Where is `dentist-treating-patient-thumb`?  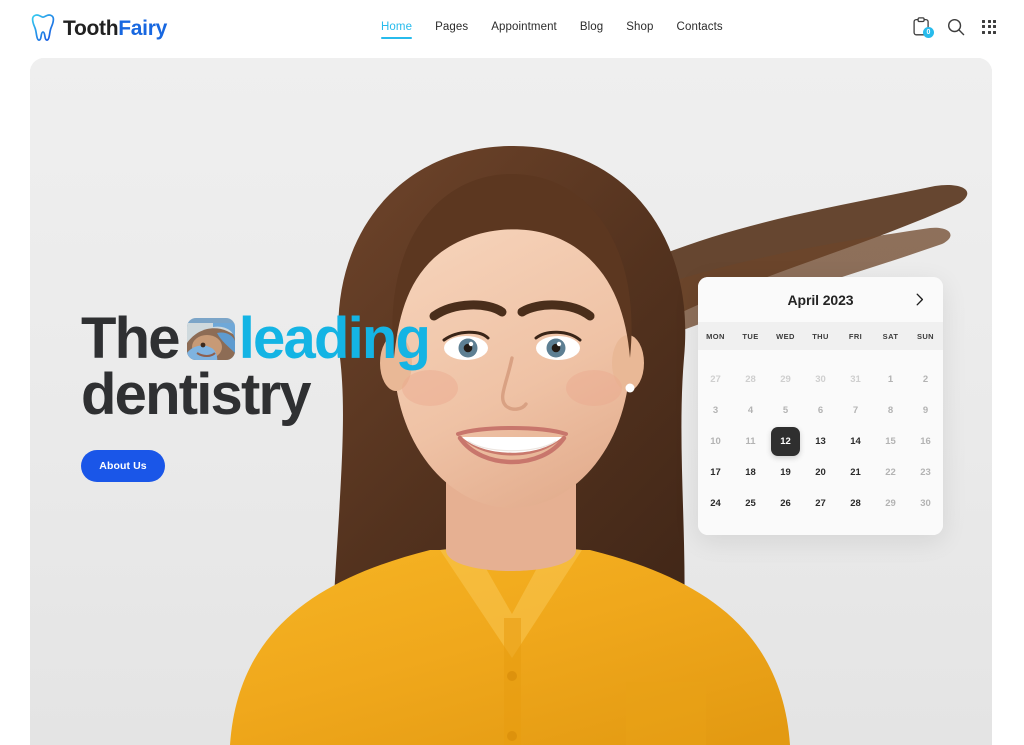
dentist-treating-patient-thumb is located at coordinates (210, 339).